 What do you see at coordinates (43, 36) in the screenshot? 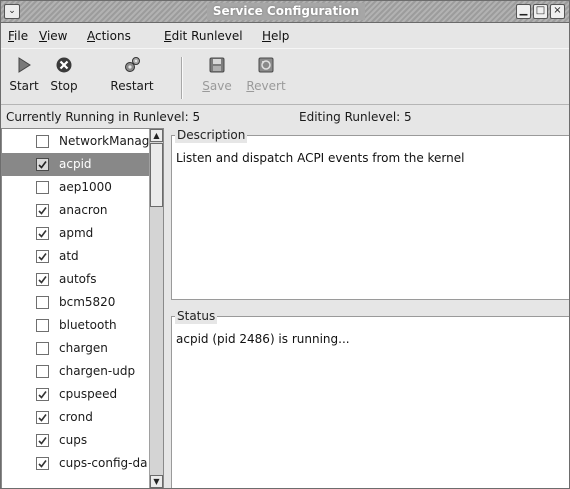
I see `menu-view-mnemonic: V` at bounding box center [43, 36].